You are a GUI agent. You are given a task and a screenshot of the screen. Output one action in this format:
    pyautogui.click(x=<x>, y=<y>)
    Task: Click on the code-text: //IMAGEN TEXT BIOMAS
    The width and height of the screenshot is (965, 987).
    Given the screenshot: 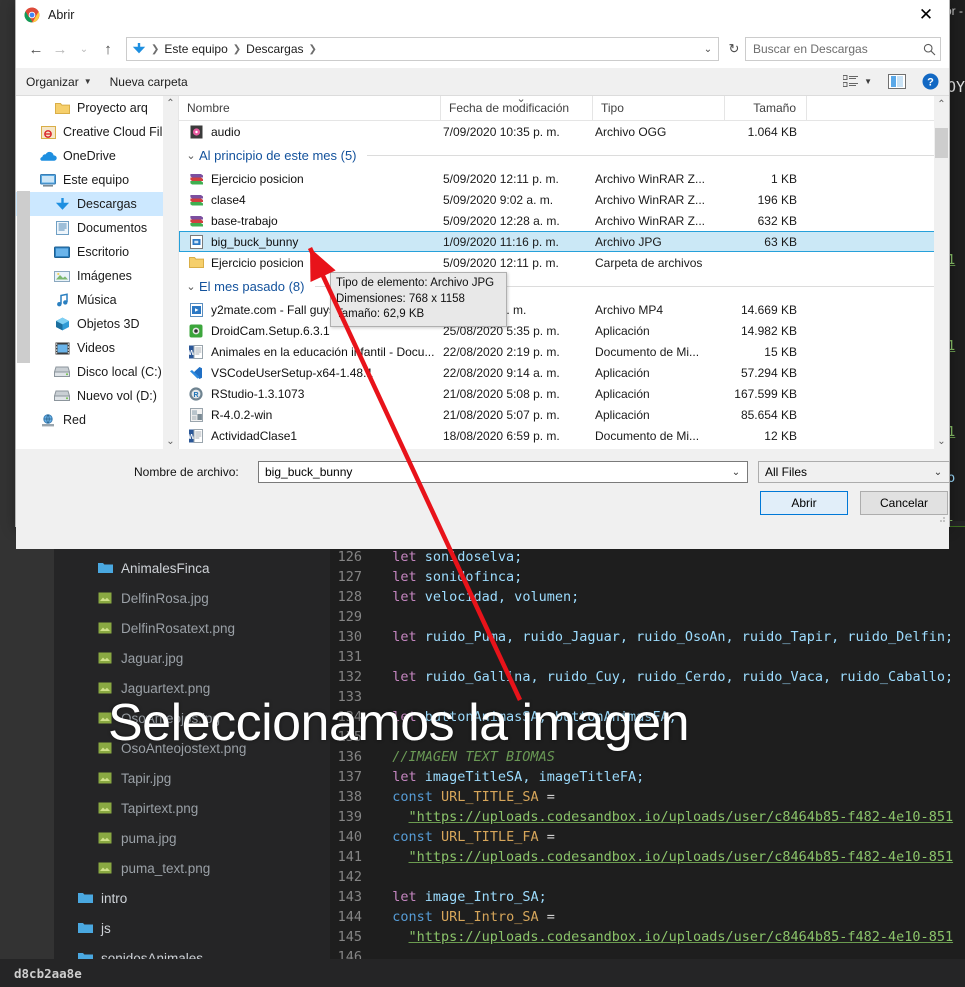 What is the action you would take?
    pyautogui.click(x=465, y=757)
    